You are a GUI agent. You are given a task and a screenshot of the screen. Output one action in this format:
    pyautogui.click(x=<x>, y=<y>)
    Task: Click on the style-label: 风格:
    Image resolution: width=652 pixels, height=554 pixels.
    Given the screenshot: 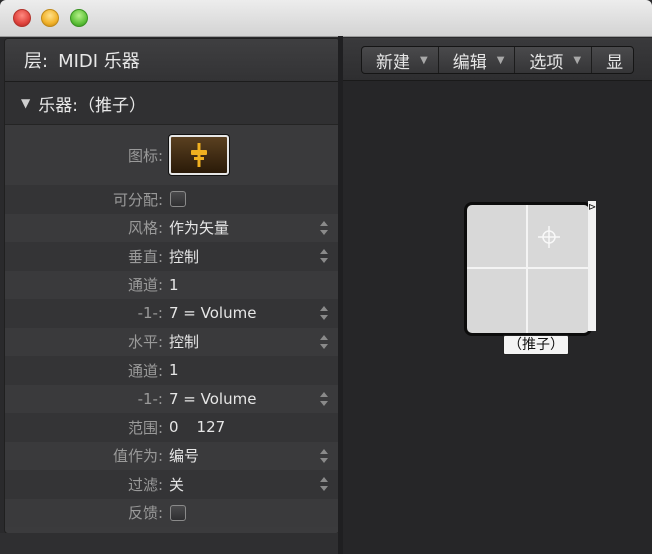 What is the action you would take?
    pyautogui.click(x=145, y=228)
    